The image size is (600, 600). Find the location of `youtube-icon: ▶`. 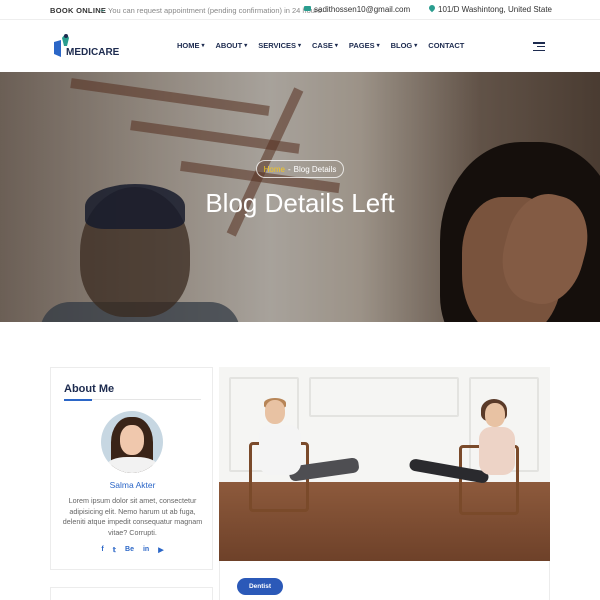

youtube-icon: ▶ is located at coordinates (160, 550).